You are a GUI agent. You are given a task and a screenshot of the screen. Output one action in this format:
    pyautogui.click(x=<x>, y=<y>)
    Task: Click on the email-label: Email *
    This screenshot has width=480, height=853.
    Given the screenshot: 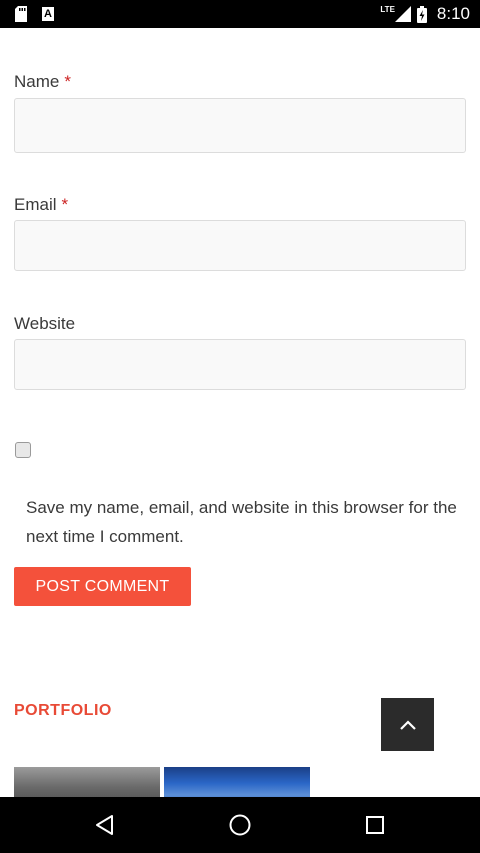 What is the action you would take?
    pyautogui.click(x=41, y=205)
    